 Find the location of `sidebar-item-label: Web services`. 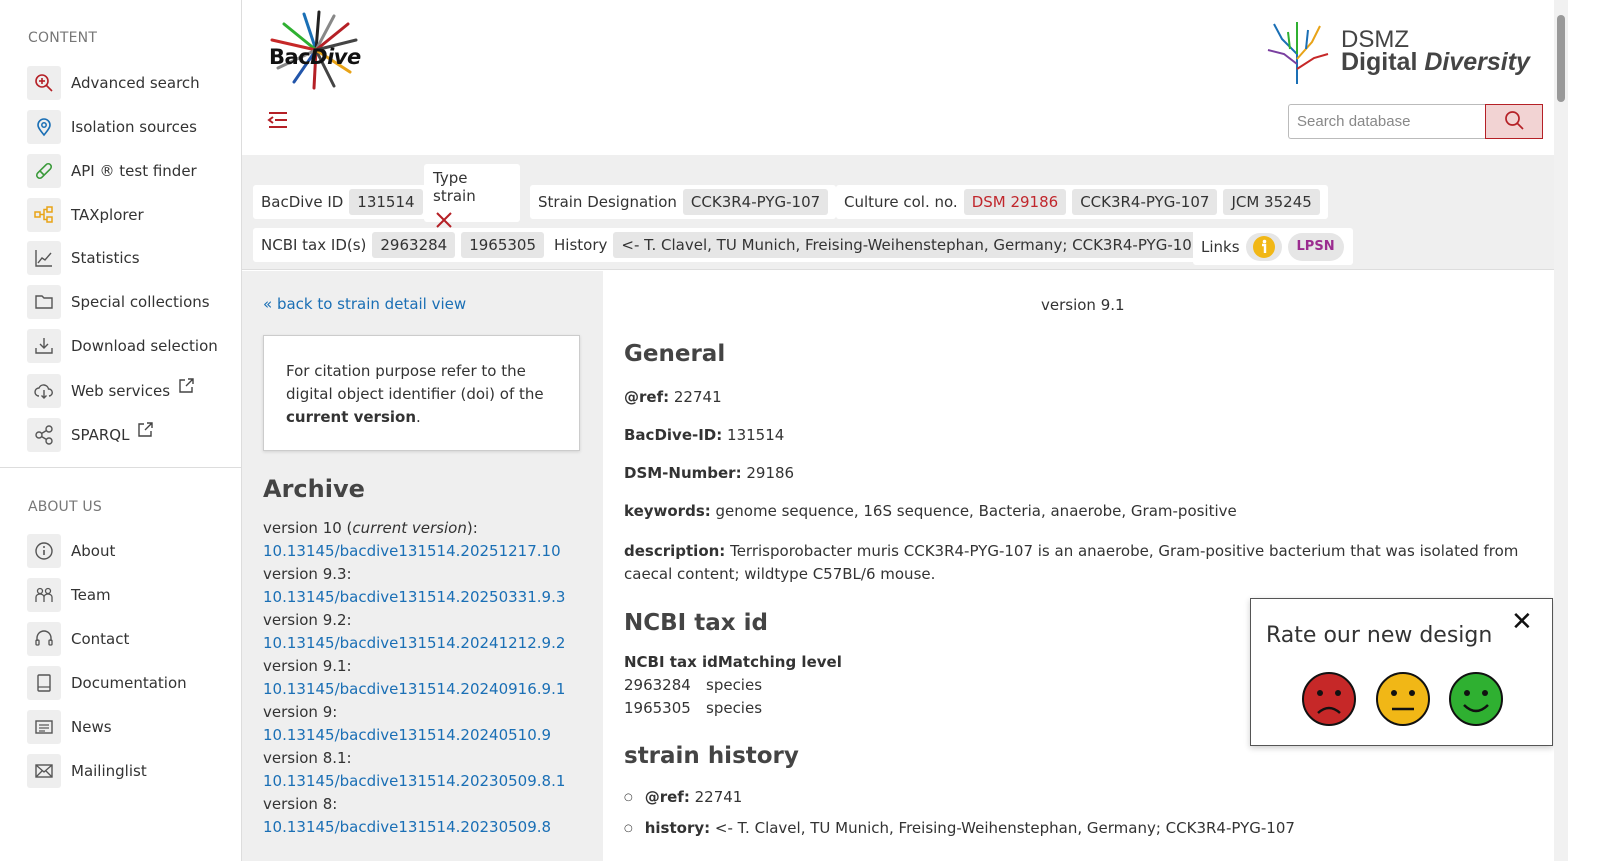

sidebar-item-label: Web services is located at coordinates (121, 391).